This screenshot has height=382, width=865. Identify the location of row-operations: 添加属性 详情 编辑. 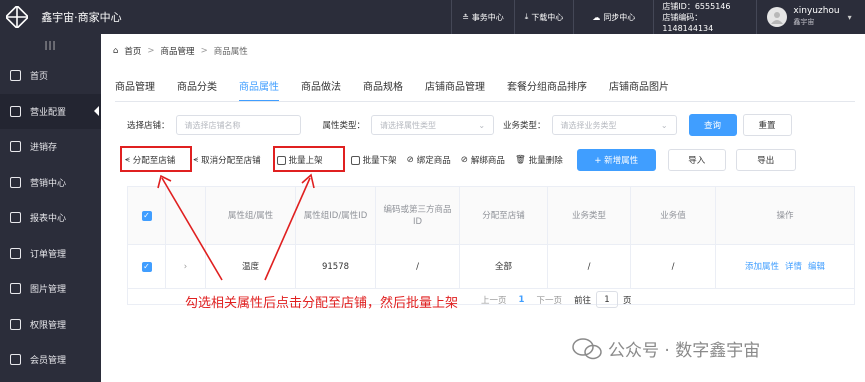
(785, 266).